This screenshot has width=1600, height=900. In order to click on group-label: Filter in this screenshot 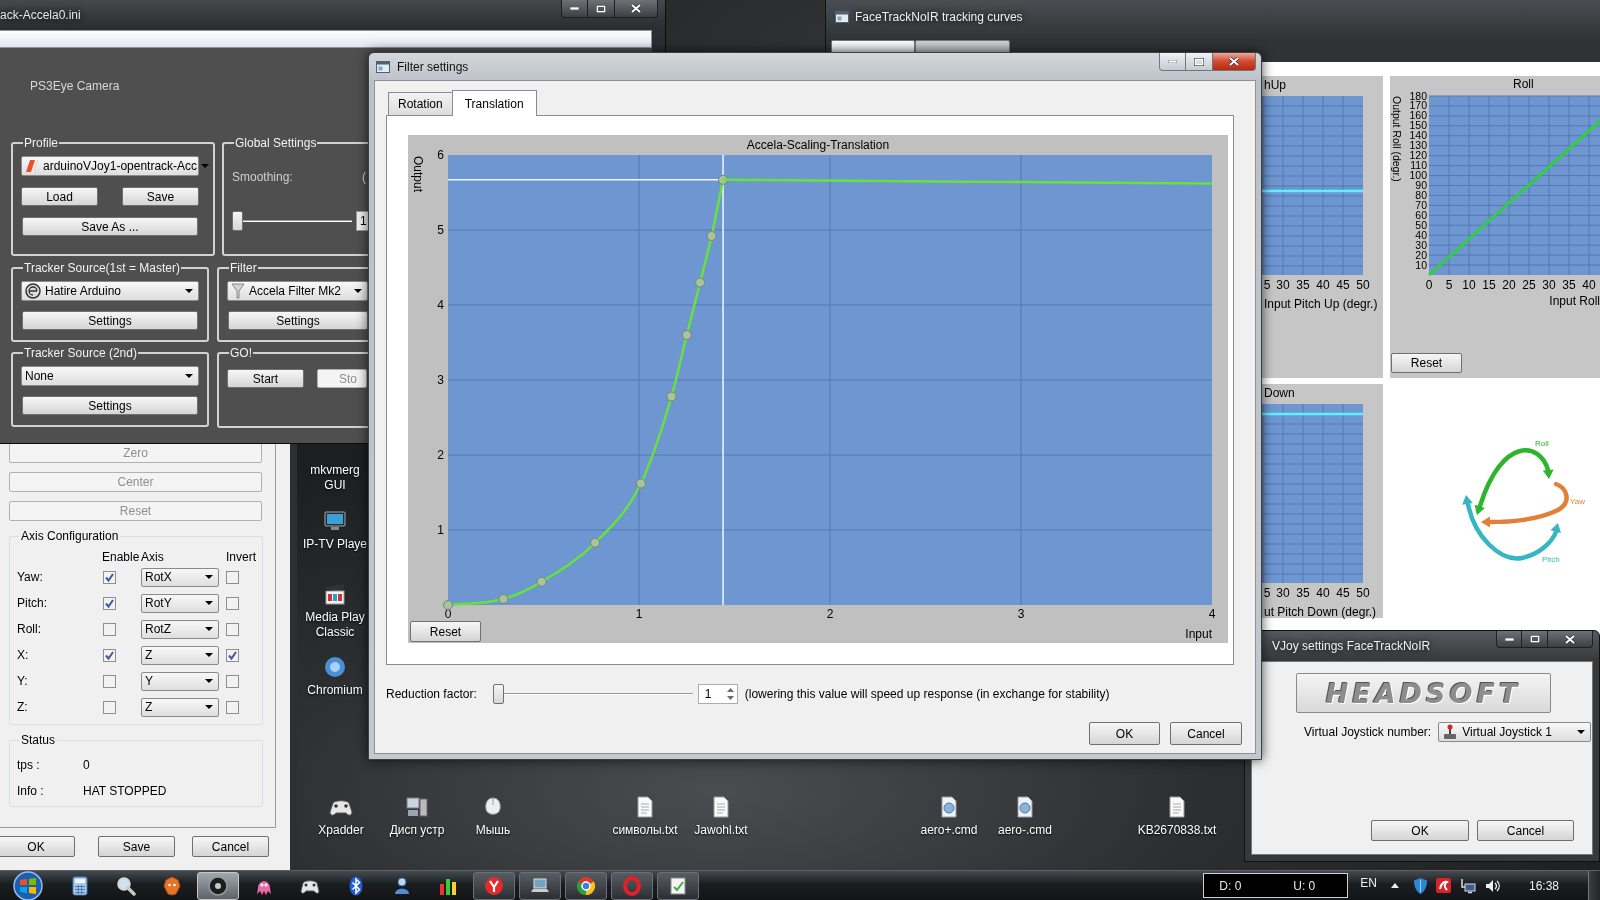, I will do `click(243, 268)`.